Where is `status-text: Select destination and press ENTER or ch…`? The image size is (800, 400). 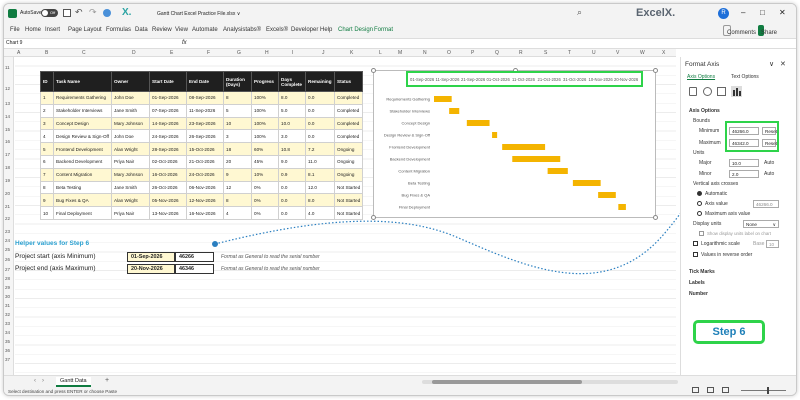
status-text: Select destination and press ENTER or ch… is located at coordinates (63, 391).